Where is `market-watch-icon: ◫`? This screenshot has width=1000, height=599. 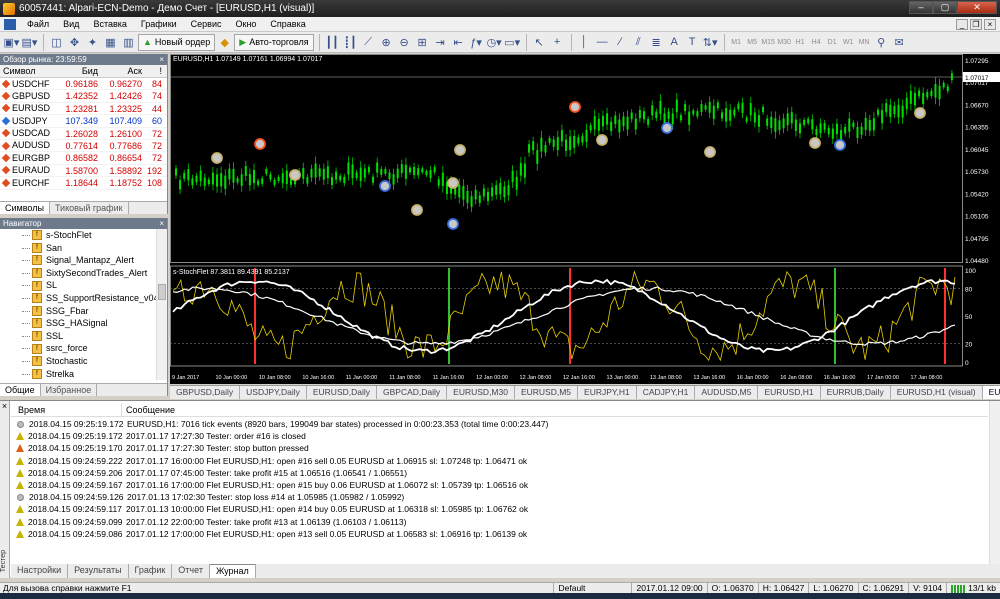 market-watch-icon: ◫ is located at coordinates (56, 42).